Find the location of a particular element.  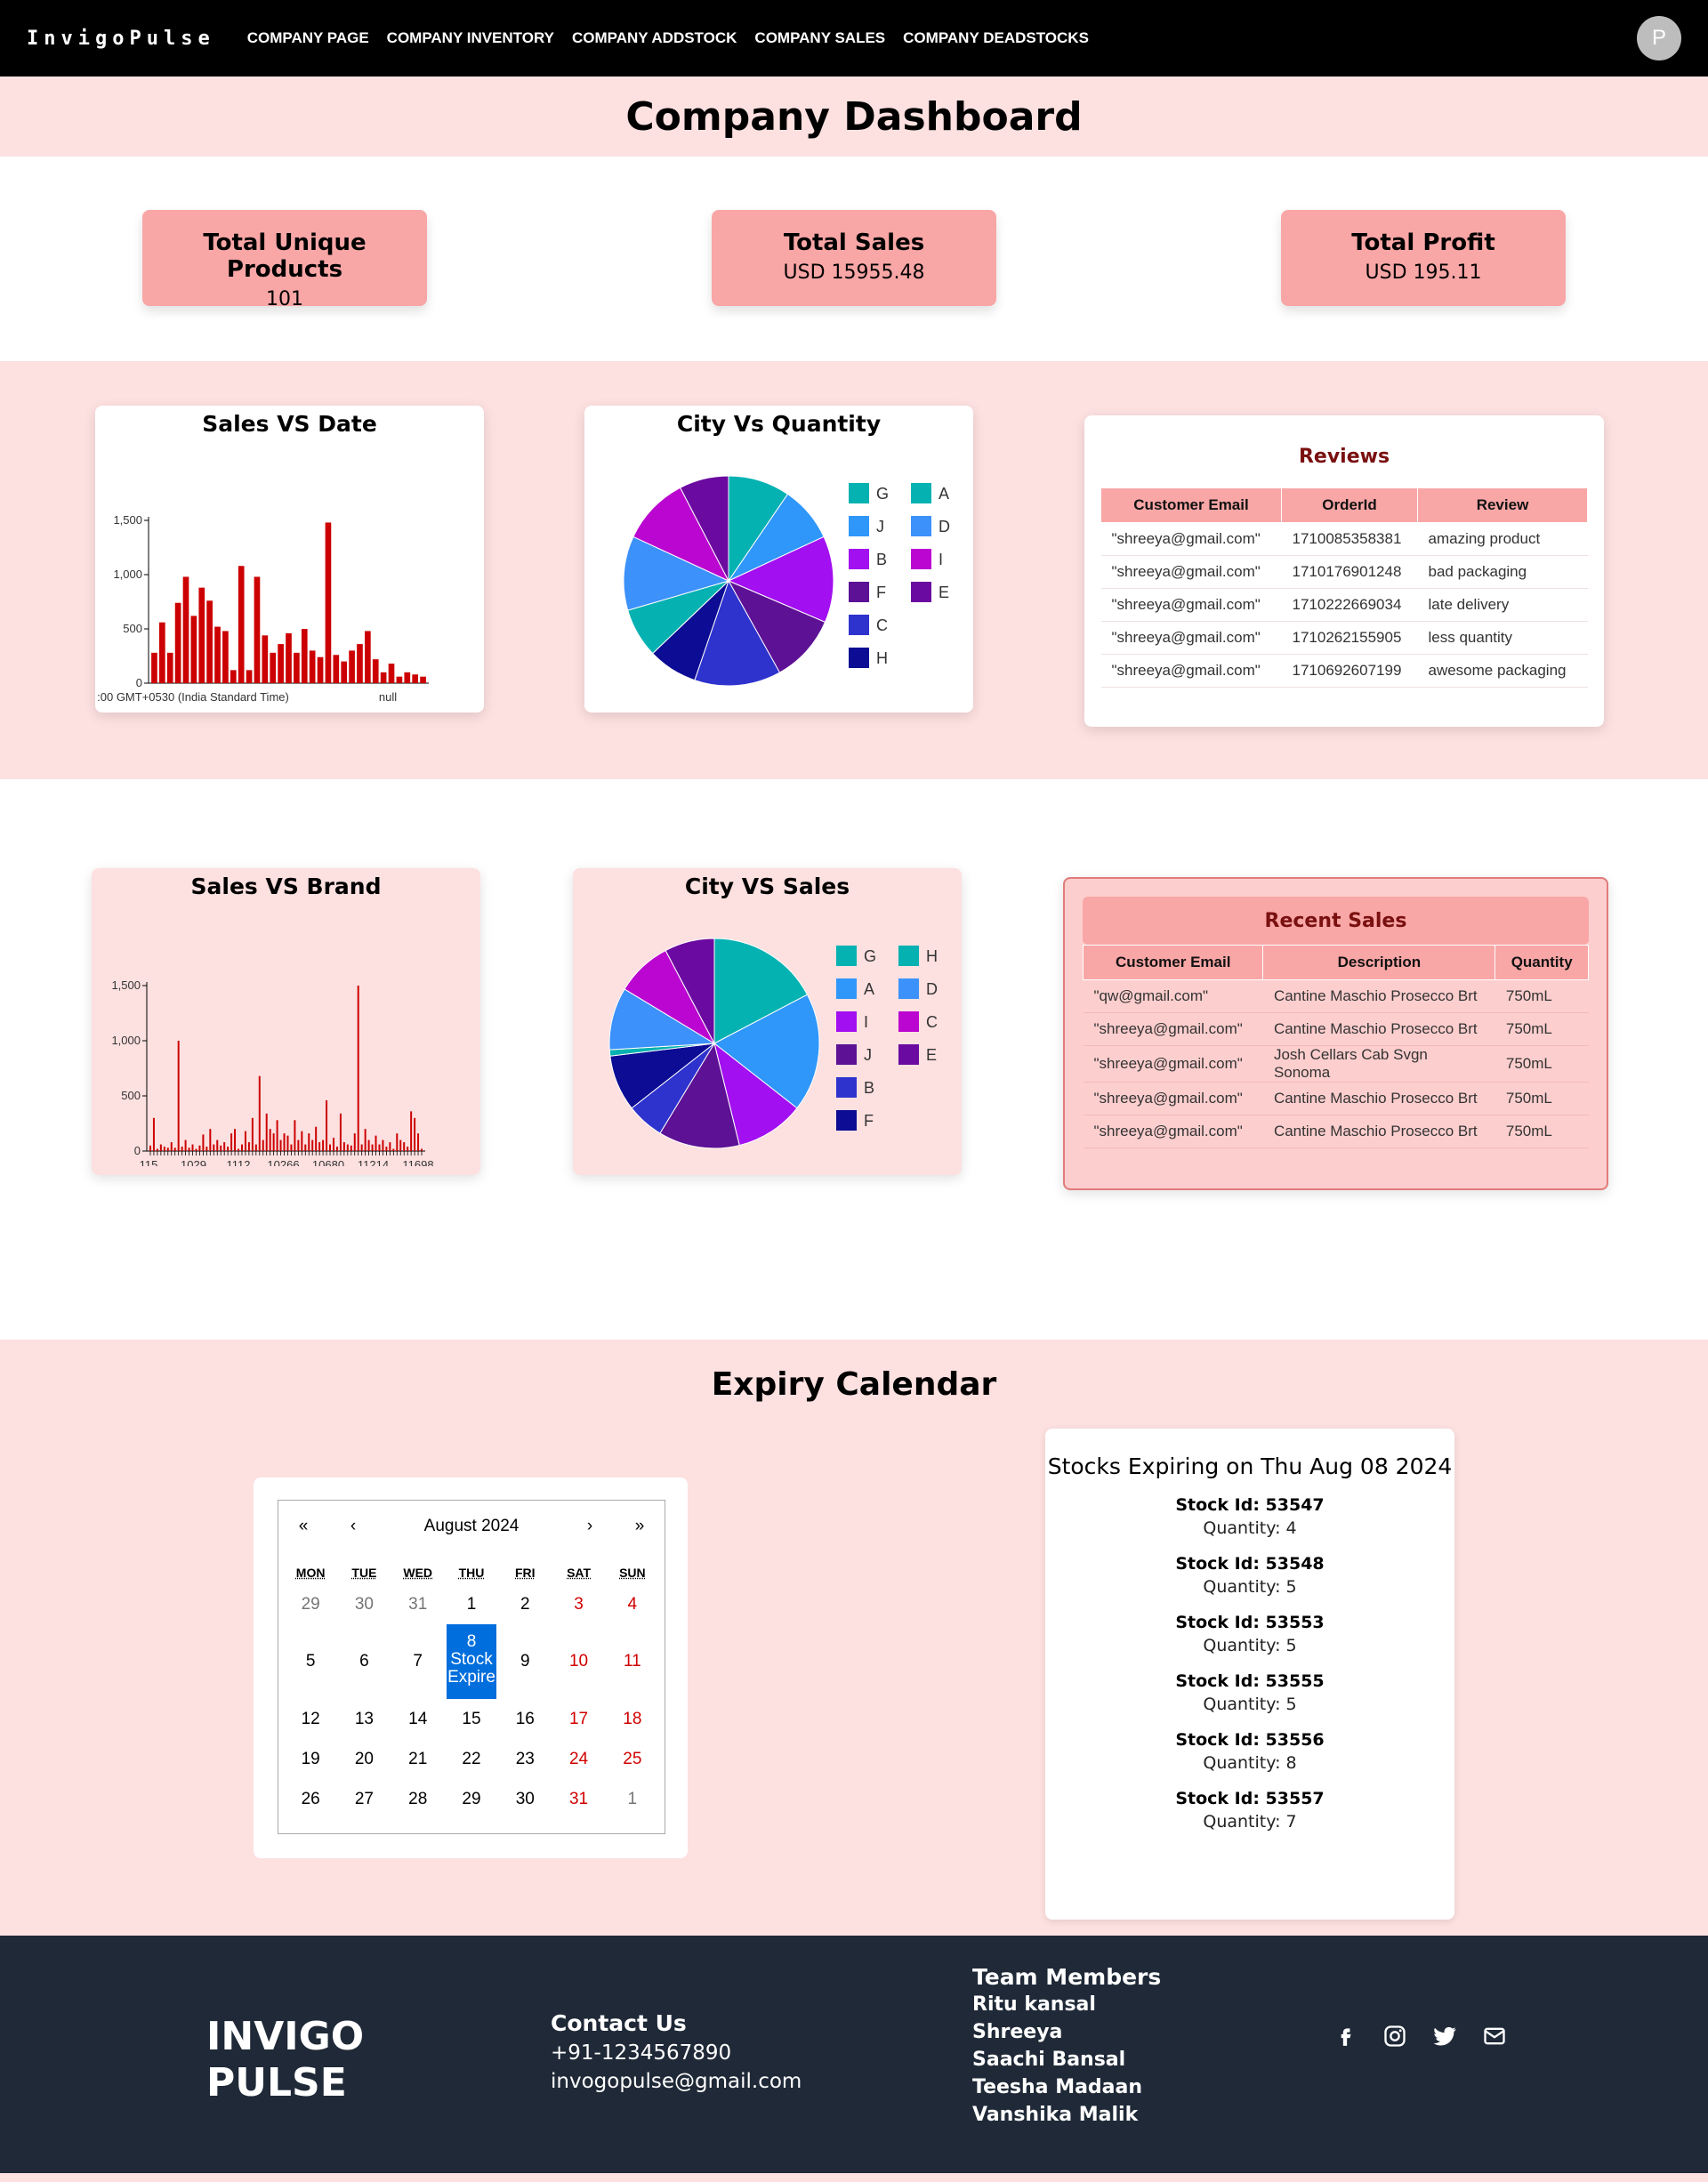

calendar-day: 16 is located at coordinates (525, 1719).